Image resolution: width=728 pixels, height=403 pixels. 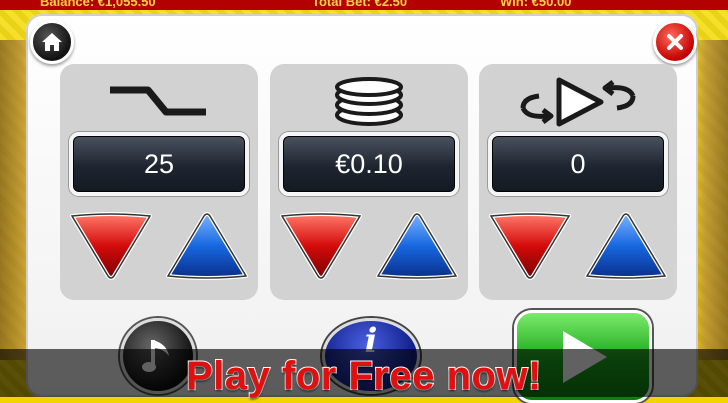 What do you see at coordinates (417, 246) in the screenshot?
I see `coin-value-increase-button` at bounding box center [417, 246].